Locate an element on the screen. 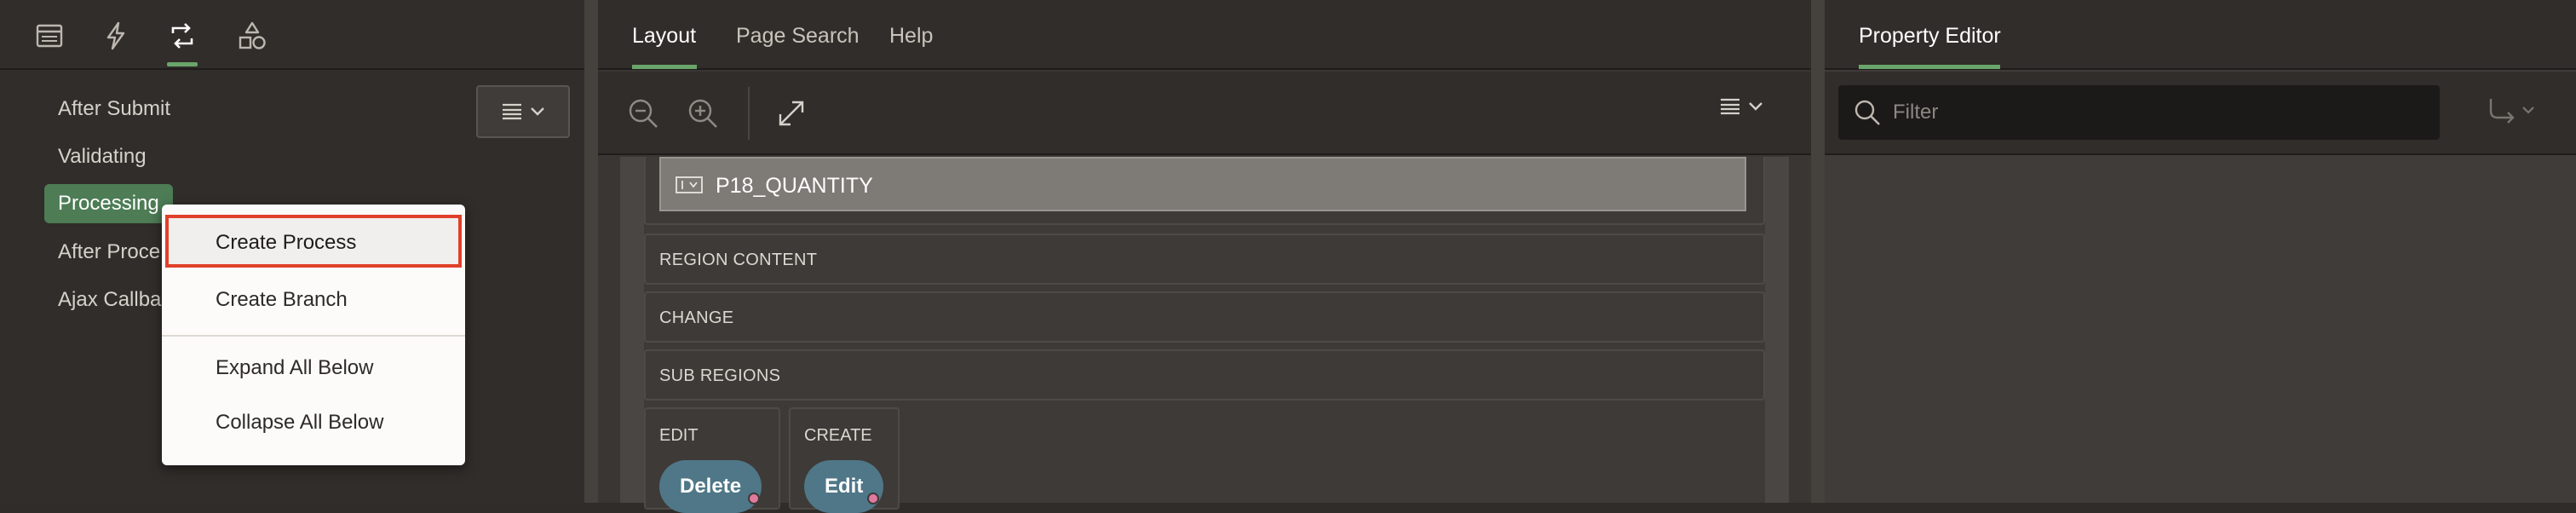 The height and width of the screenshot is (513, 2576). left-splitter is located at coordinates (591, 251).